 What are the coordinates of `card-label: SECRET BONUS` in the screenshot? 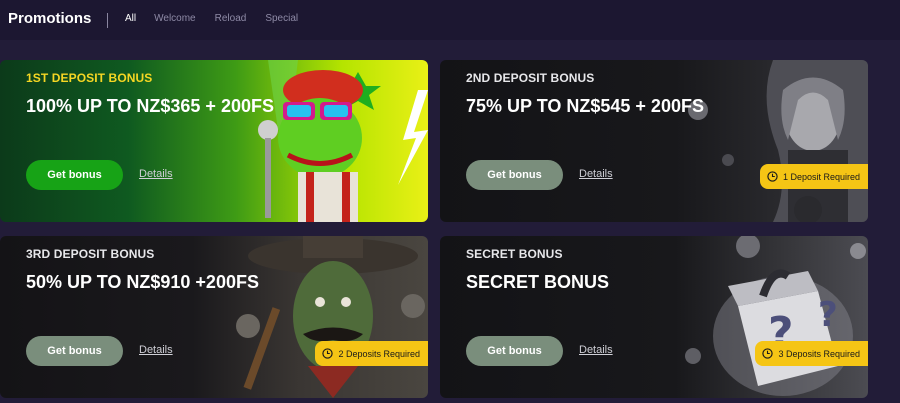 It's located at (514, 254).